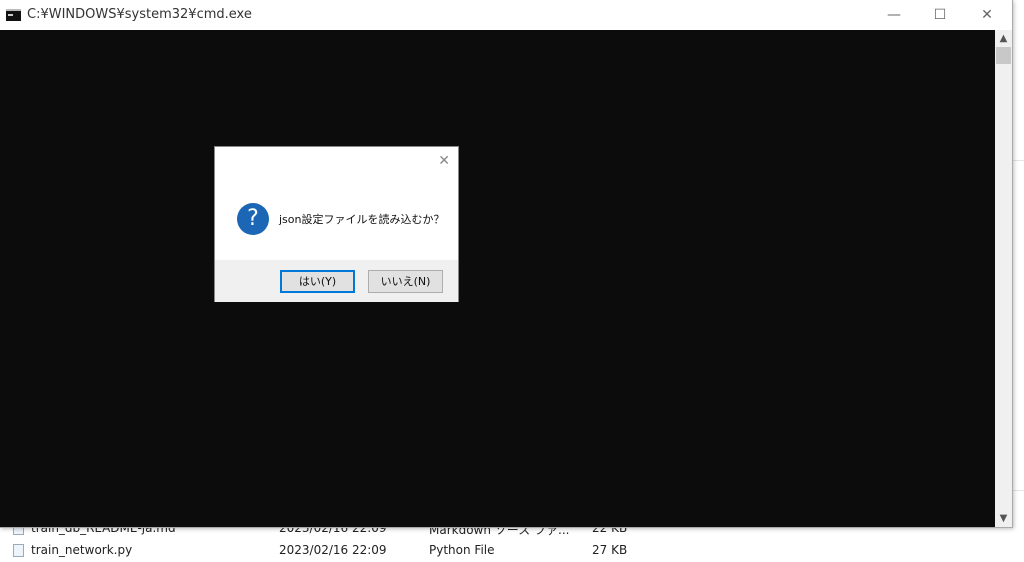 This screenshot has height=562, width=1024. I want to click on dialog-footer: はい(Y) いいえ(N), so click(336, 281).